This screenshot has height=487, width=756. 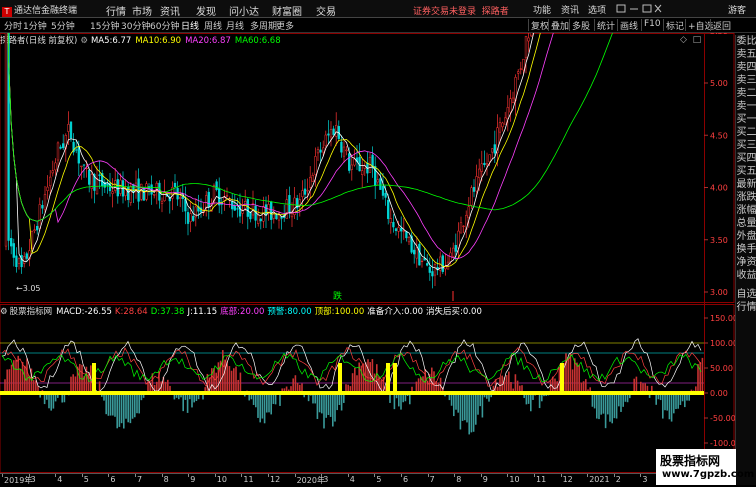 What do you see at coordinates (13, 25) in the screenshot?
I see `period-0: 分时` at bounding box center [13, 25].